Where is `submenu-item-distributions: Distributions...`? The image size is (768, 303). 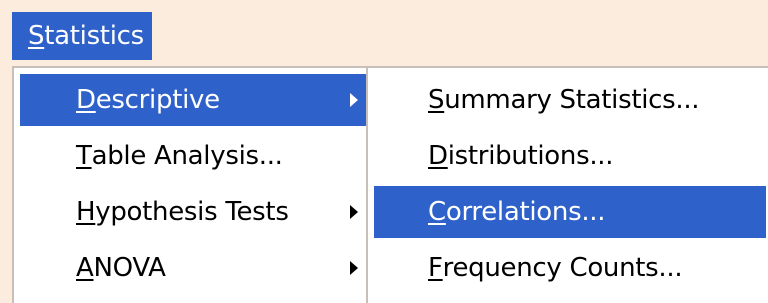 submenu-item-distributions: Distributions... is located at coordinates (570, 156).